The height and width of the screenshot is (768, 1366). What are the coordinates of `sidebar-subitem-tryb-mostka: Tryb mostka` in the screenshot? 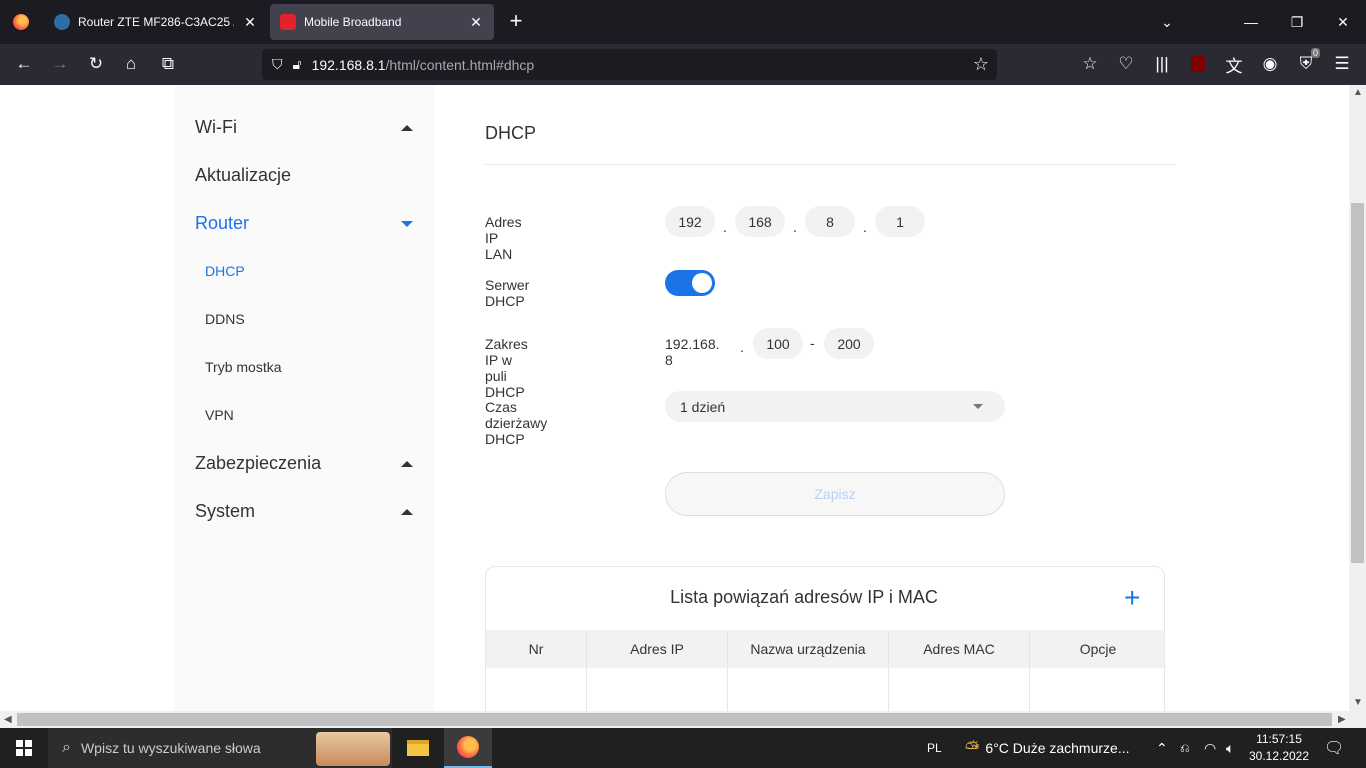 It's located at (243, 367).